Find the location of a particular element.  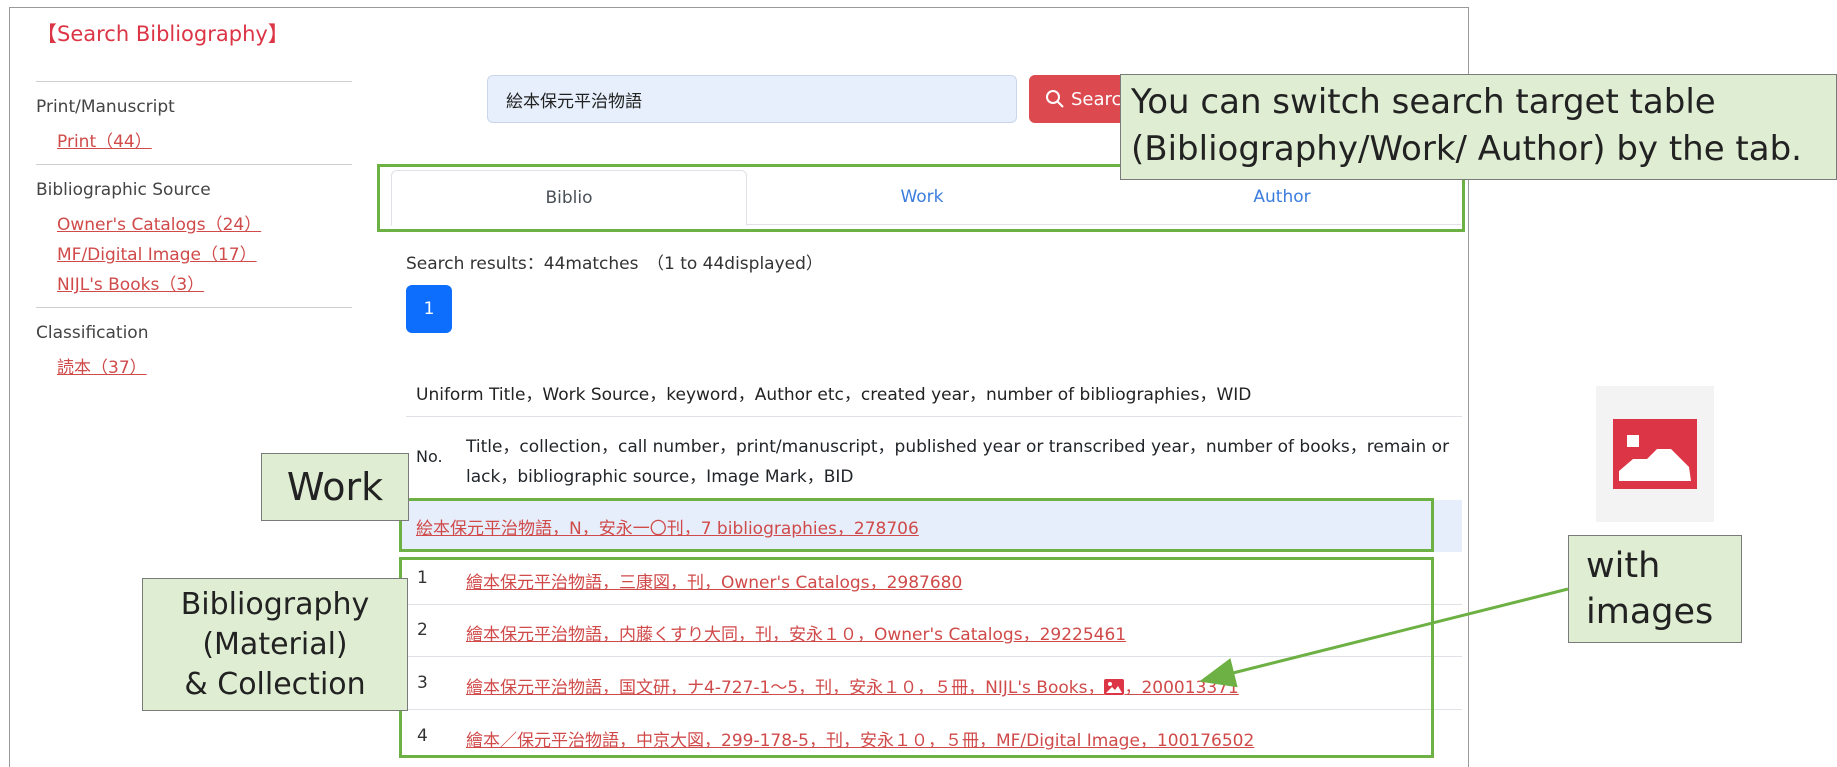

image-icon is located at coordinates (1655, 454).